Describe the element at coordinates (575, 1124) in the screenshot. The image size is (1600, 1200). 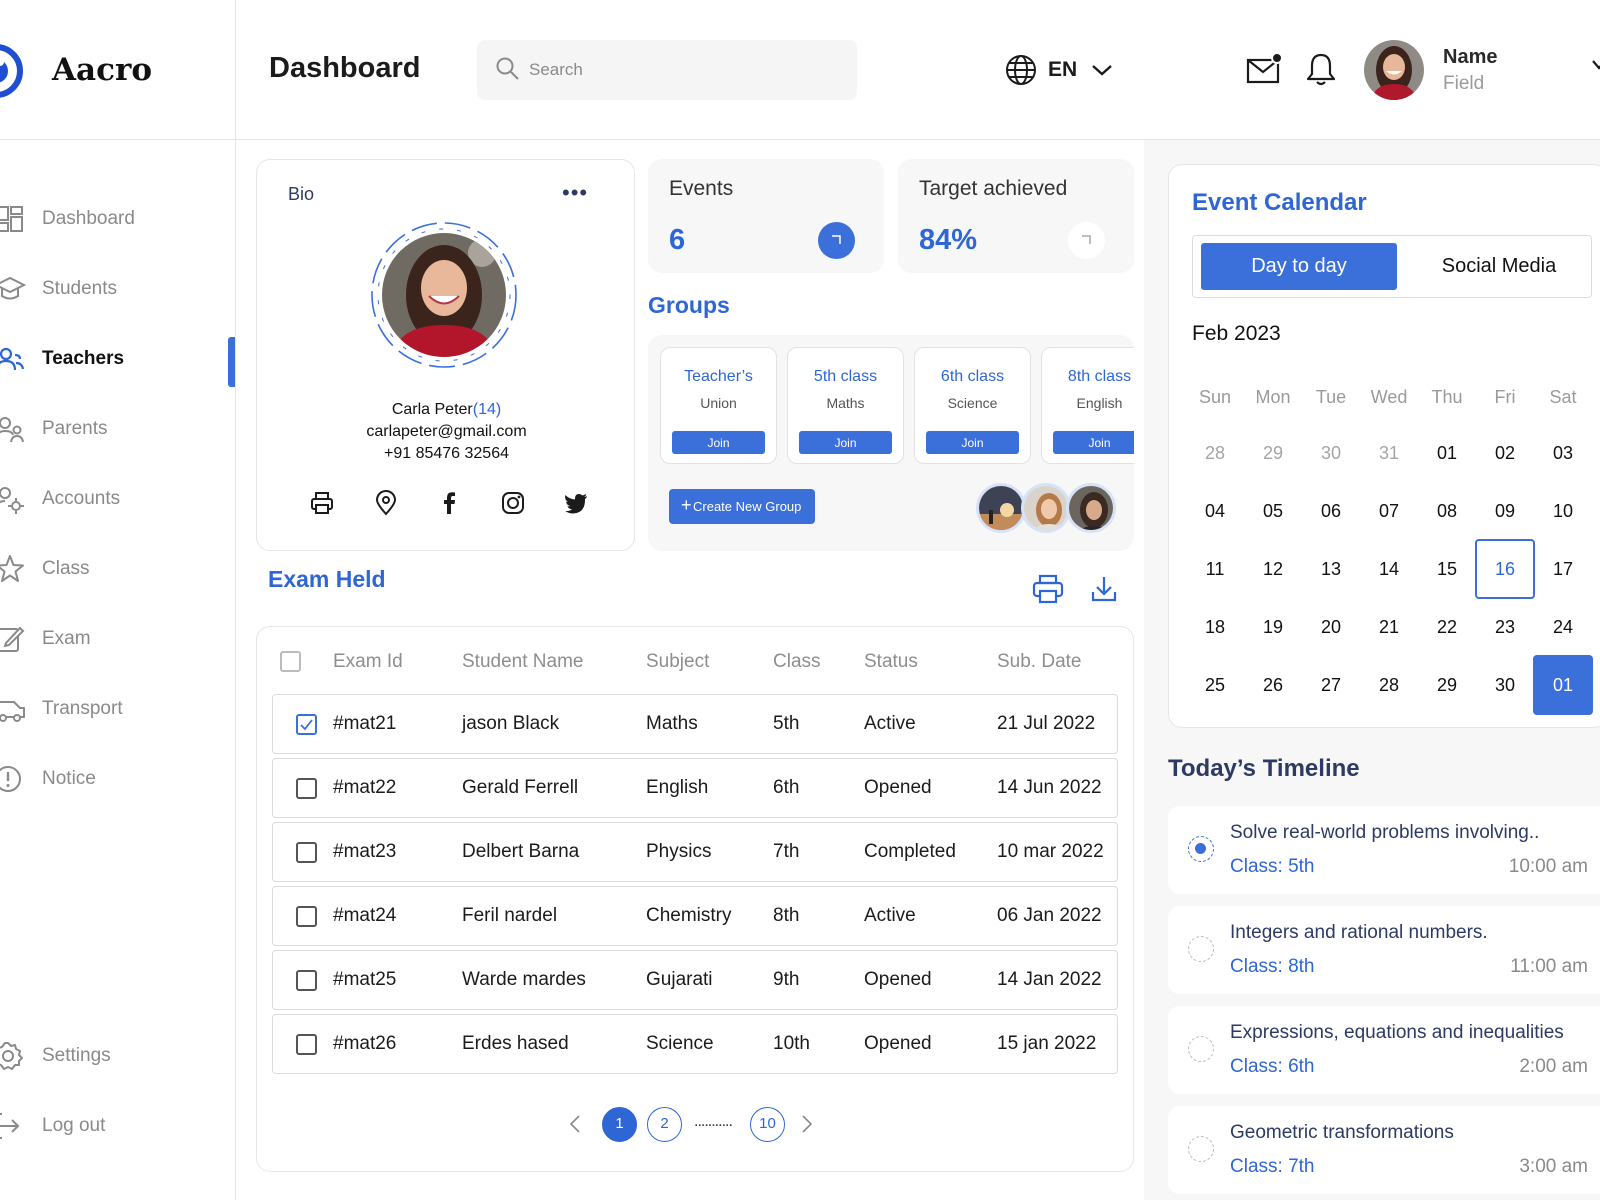
I see `chevron-left-icon` at that location.